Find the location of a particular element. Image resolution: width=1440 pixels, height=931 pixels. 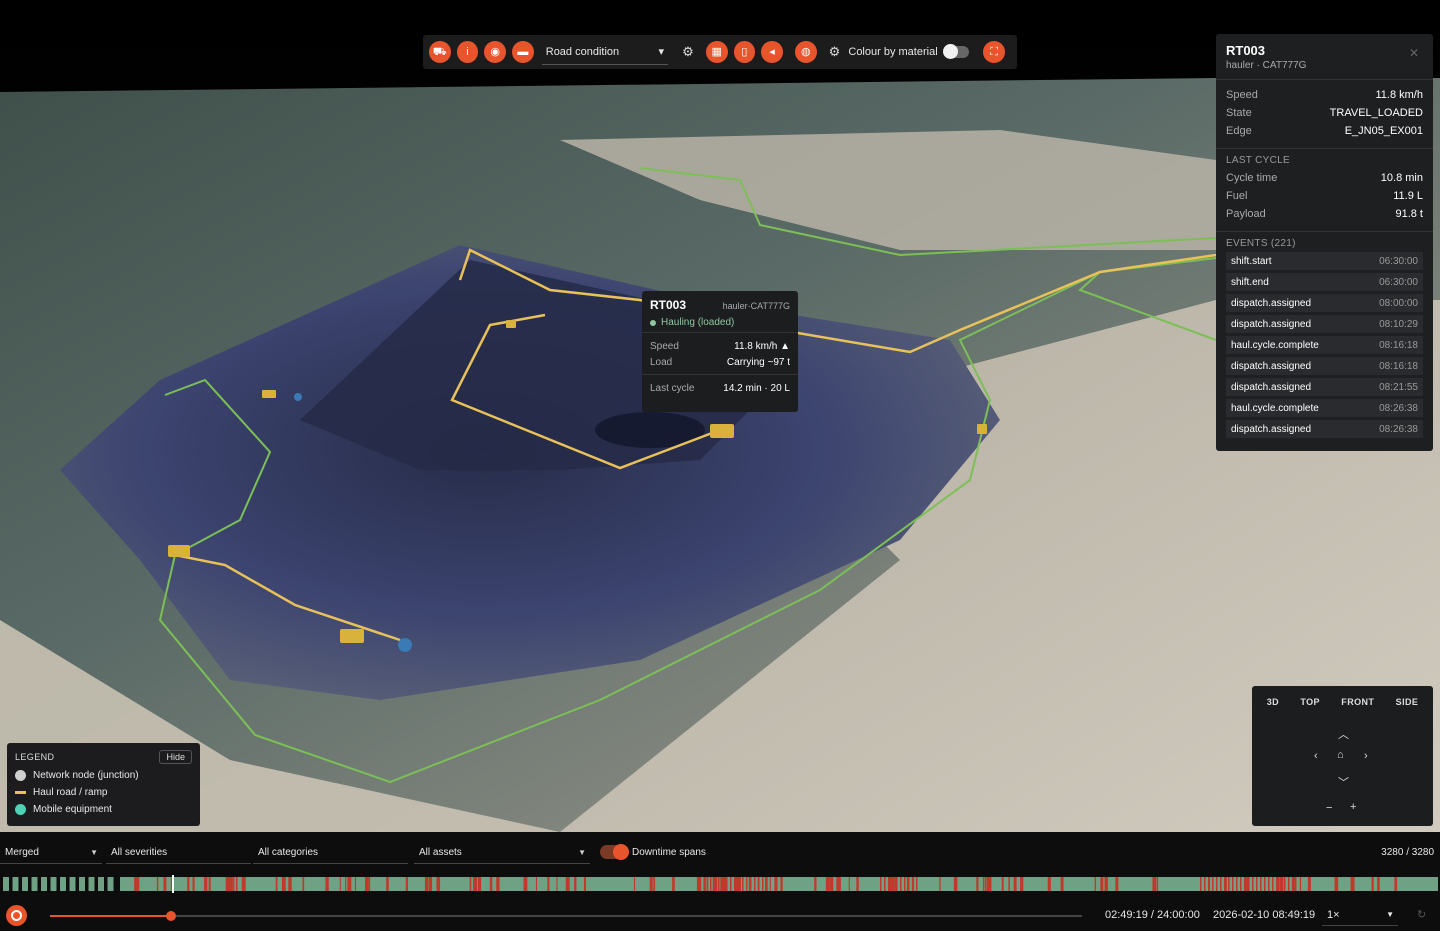

pan-down-icon: ﹀ is located at coordinates (1343, 782).